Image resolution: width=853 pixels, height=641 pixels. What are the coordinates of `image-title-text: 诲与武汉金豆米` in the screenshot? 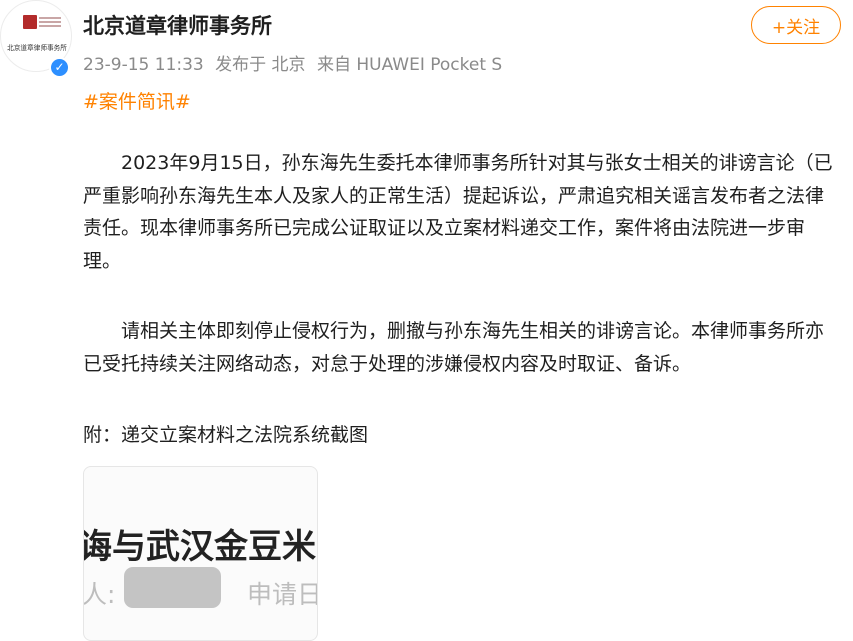 It's located at (199, 547).